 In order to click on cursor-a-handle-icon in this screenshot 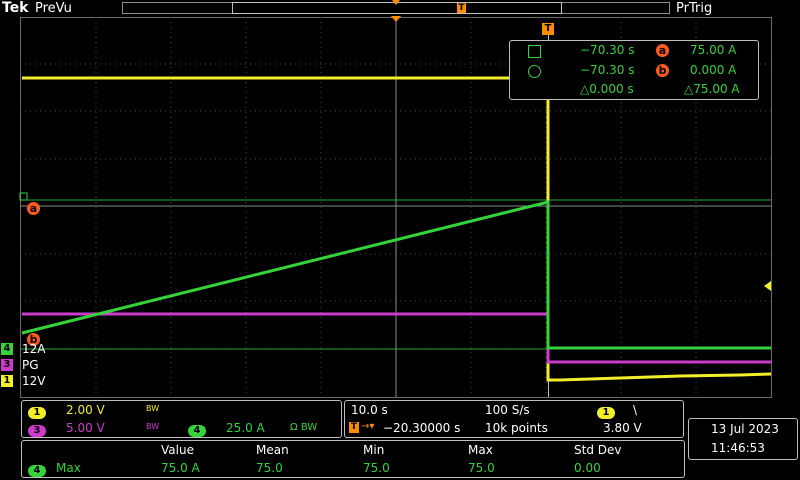, I will do `click(23, 196)`.